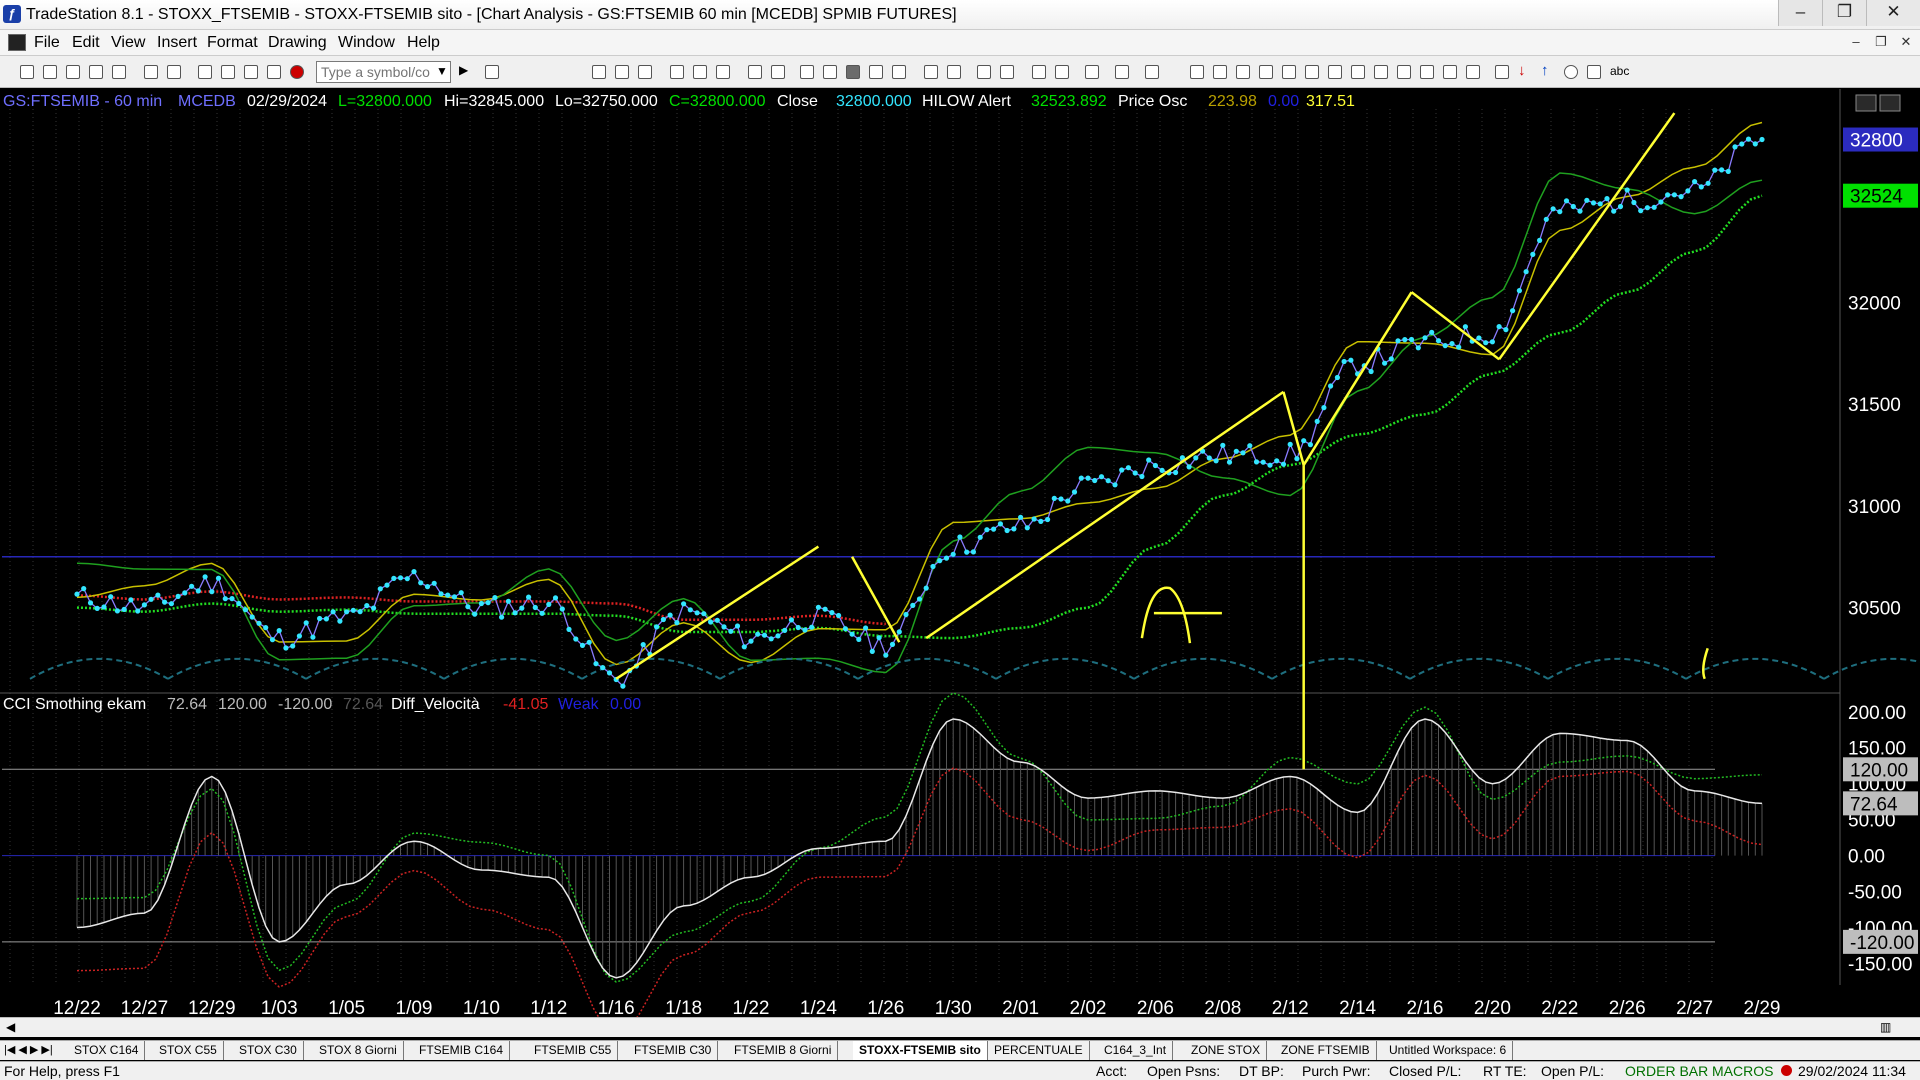 This screenshot has height=1080, width=1920. Describe the element at coordinates (50, 72) in the screenshot. I see `open-folder-icon` at that location.